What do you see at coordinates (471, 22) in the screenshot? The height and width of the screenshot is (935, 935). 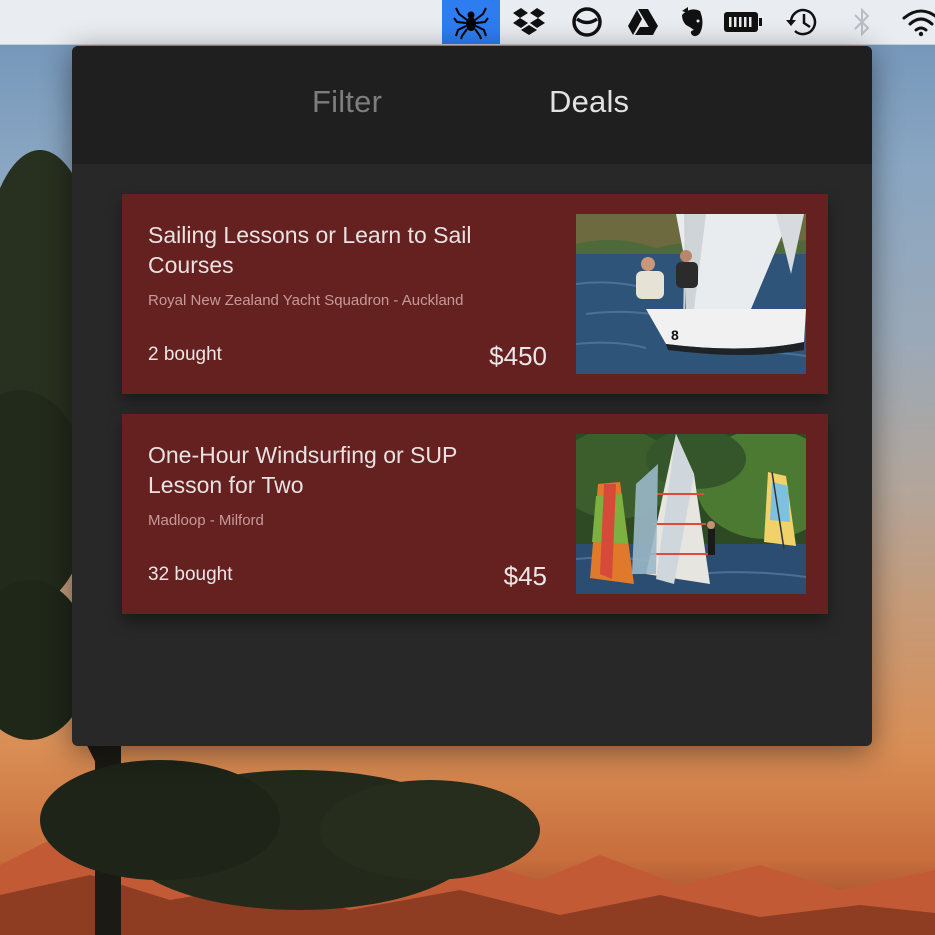 I see `spider-icon` at bounding box center [471, 22].